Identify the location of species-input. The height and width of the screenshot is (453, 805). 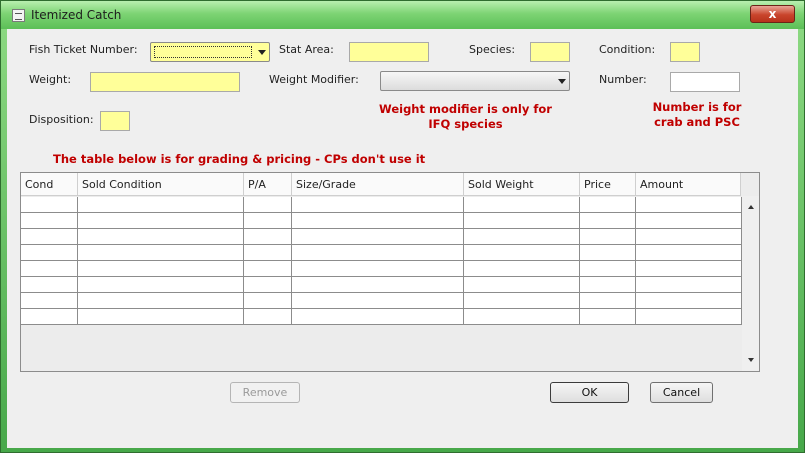
(550, 52).